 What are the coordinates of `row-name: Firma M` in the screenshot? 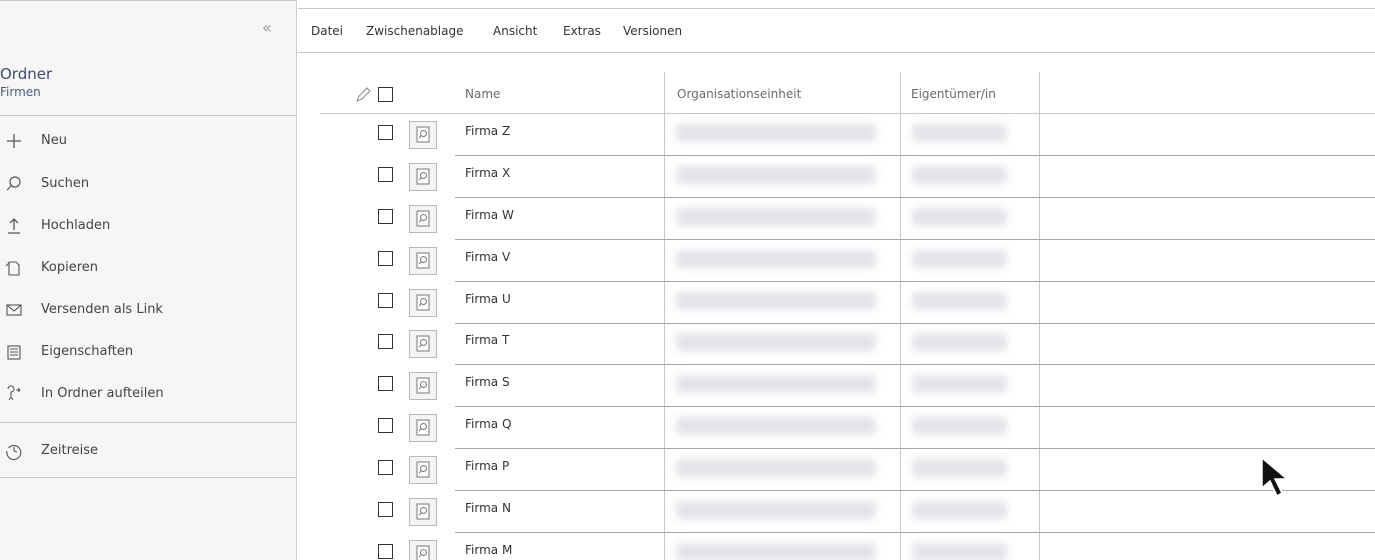 It's located at (488, 550).